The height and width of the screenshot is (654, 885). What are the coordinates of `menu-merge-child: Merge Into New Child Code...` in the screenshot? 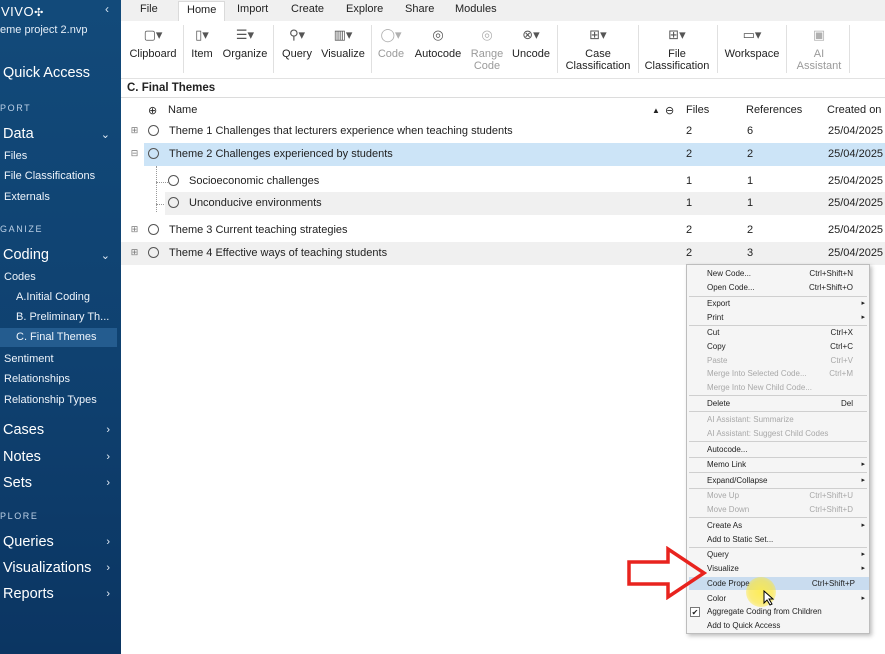 It's located at (787, 387).